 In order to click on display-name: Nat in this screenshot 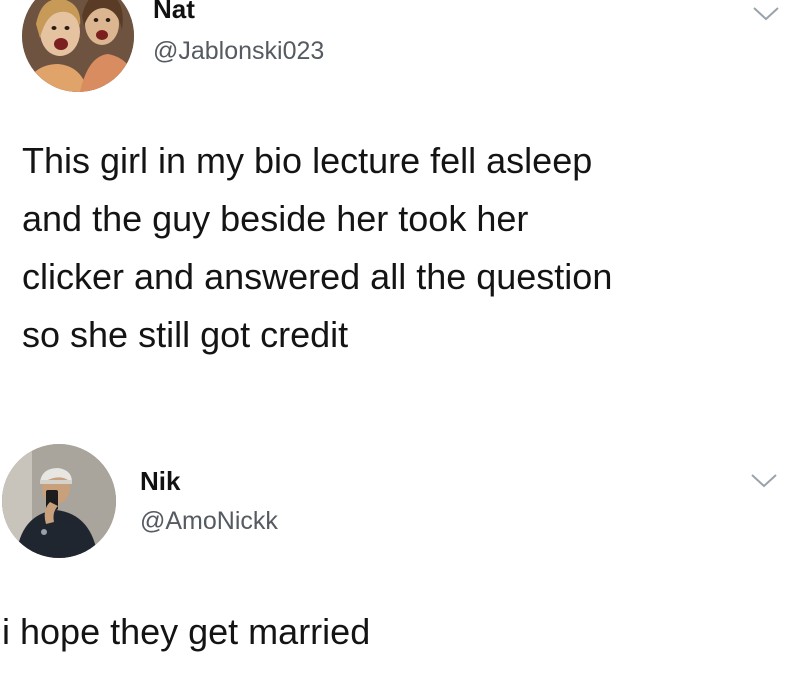, I will do `click(174, 12)`.